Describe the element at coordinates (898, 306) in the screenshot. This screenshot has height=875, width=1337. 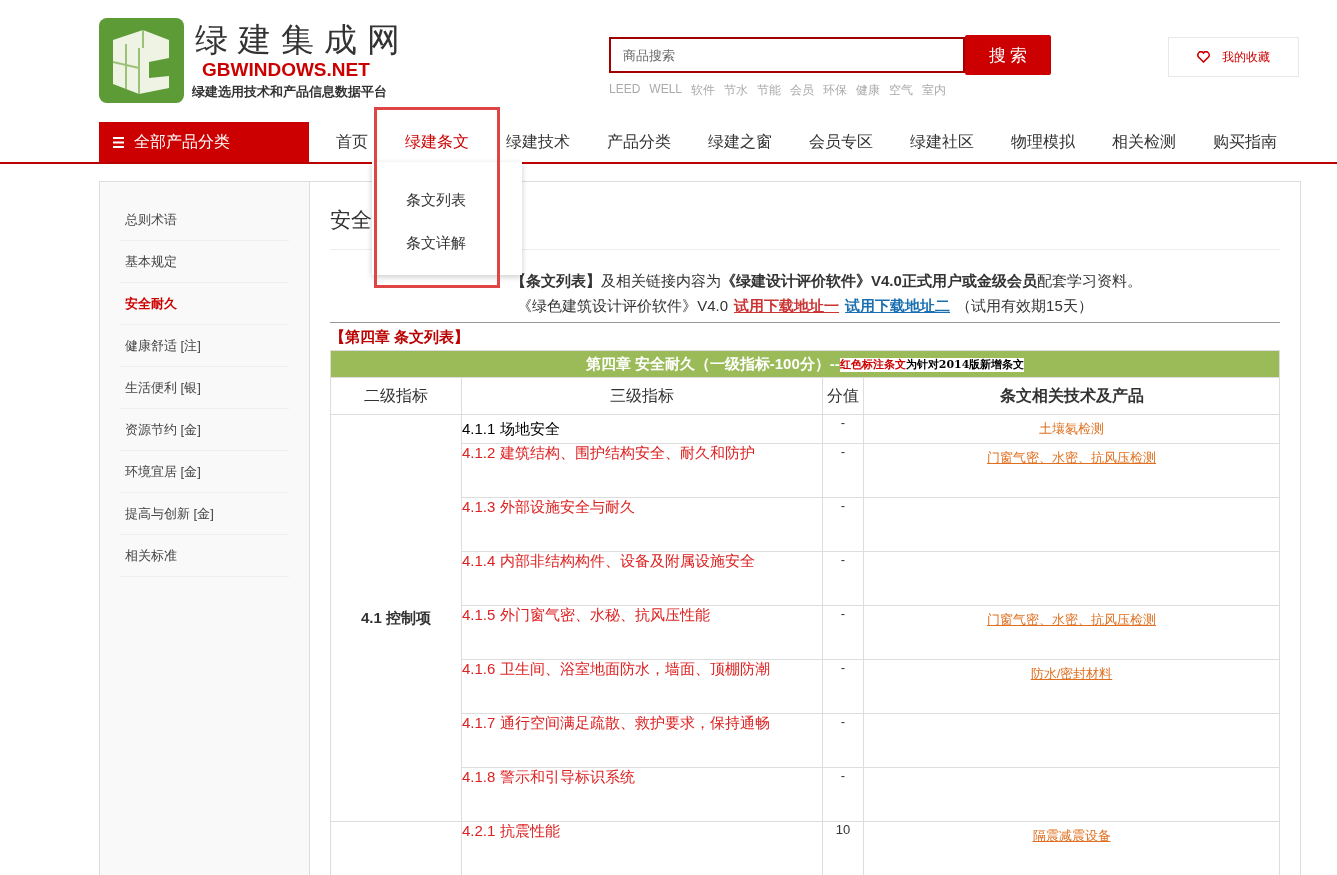
I see `download-link: 试用下载地址二` at that location.